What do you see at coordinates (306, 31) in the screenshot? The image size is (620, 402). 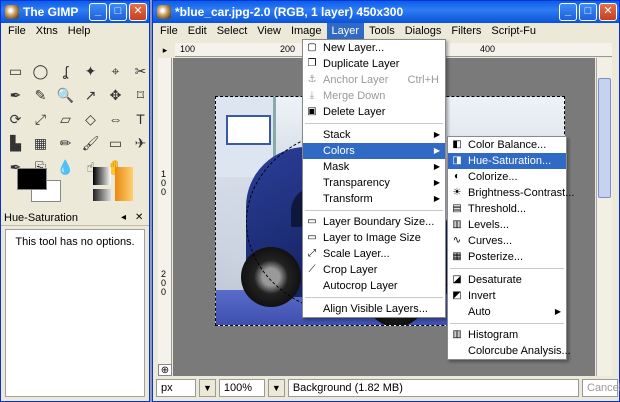 I see `menu-image: Image` at bounding box center [306, 31].